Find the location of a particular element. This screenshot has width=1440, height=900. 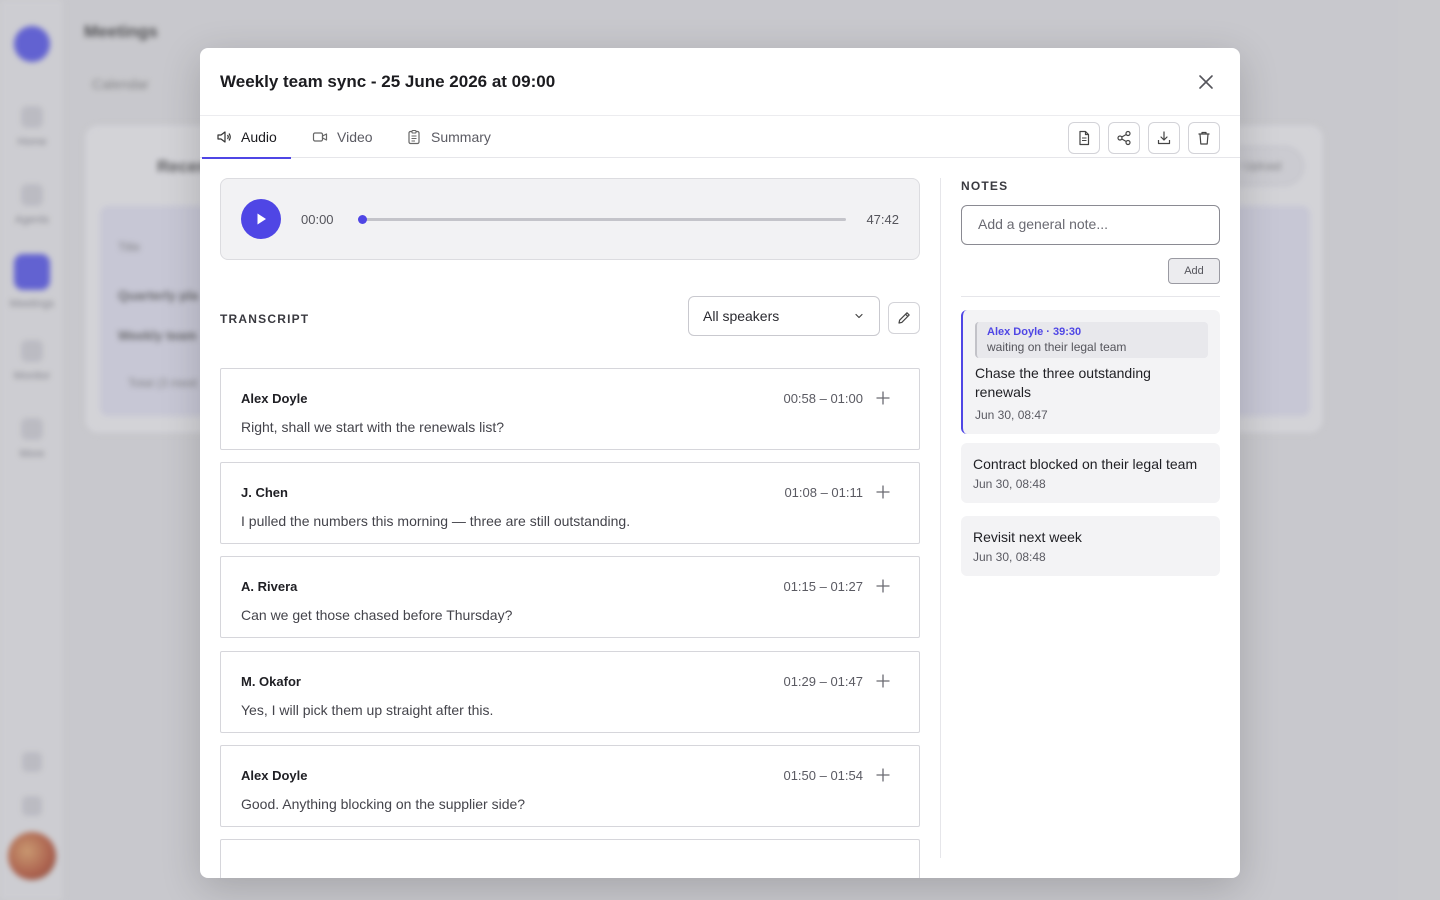

audio-player: 00:00 47:42 is located at coordinates (570, 219).